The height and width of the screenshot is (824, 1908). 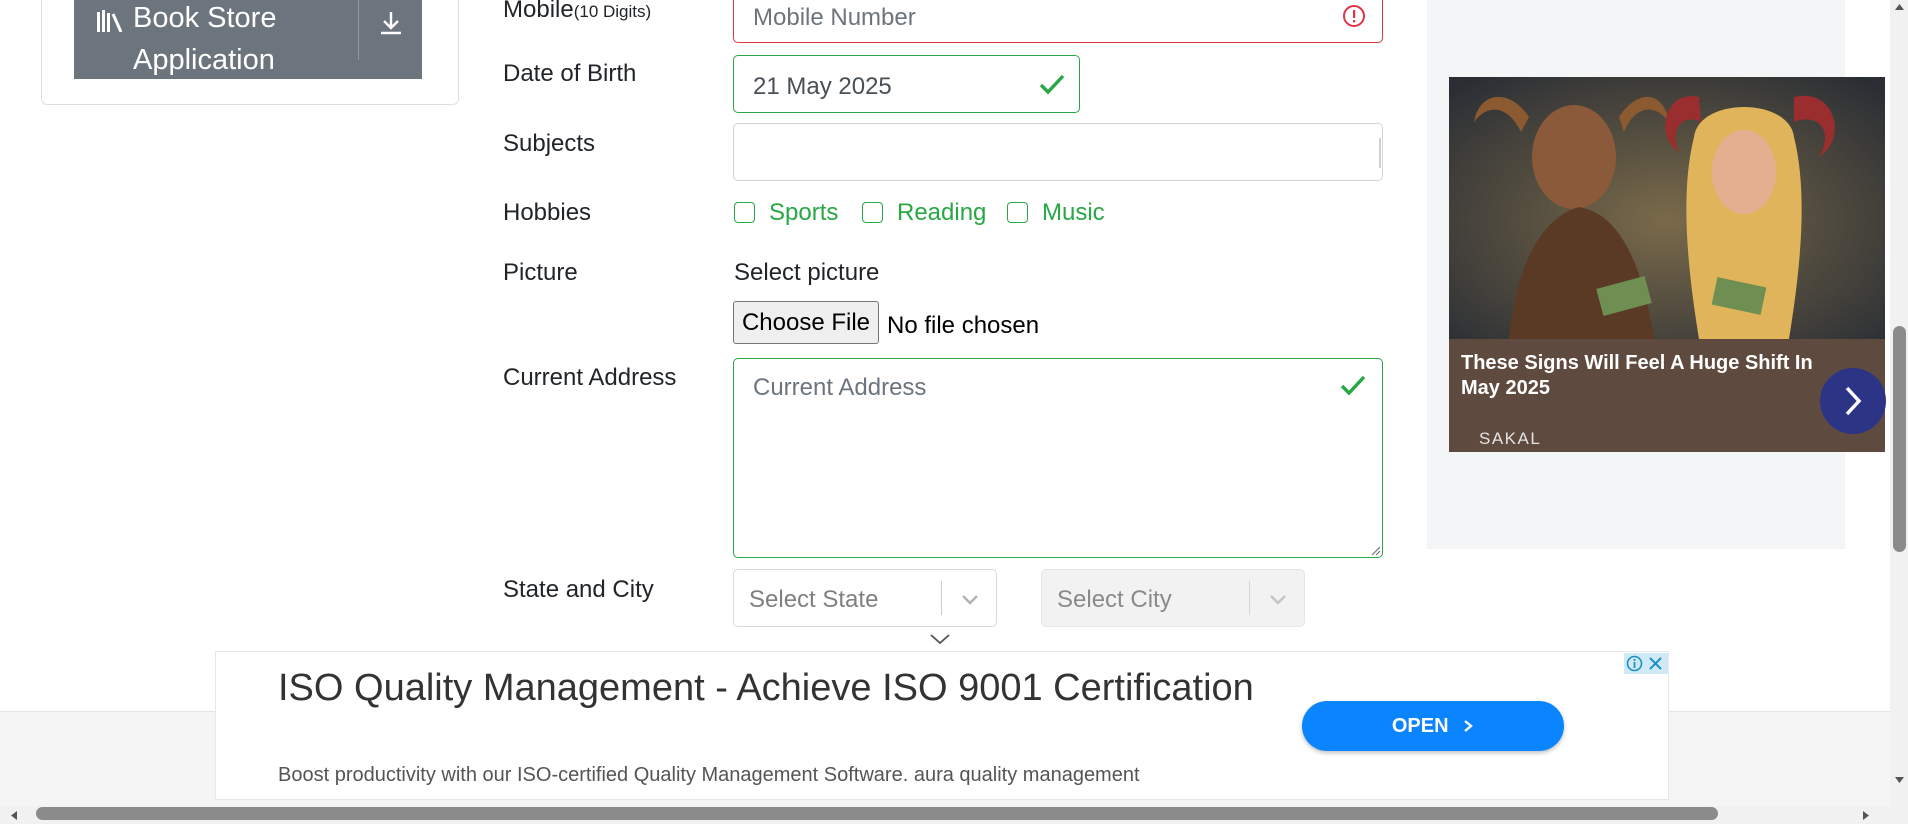 I want to click on subjects-input, so click(x=1058, y=152).